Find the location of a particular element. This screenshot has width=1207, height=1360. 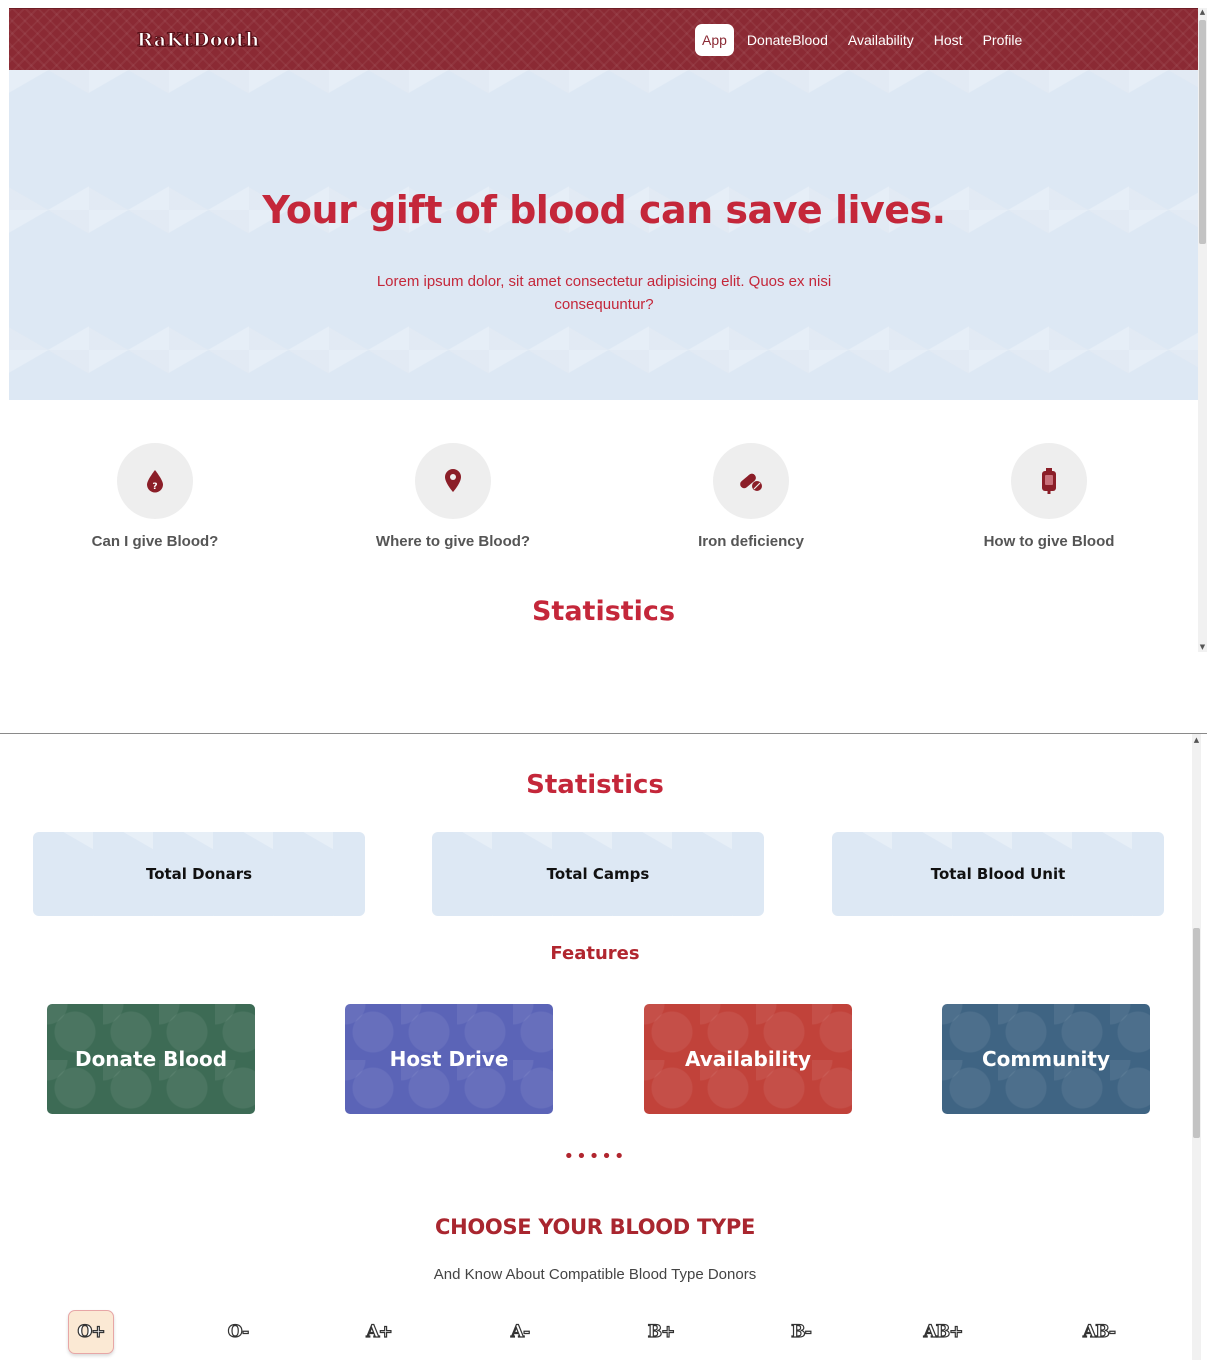

feature-card-community: Community is located at coordinates (1046, 1059).